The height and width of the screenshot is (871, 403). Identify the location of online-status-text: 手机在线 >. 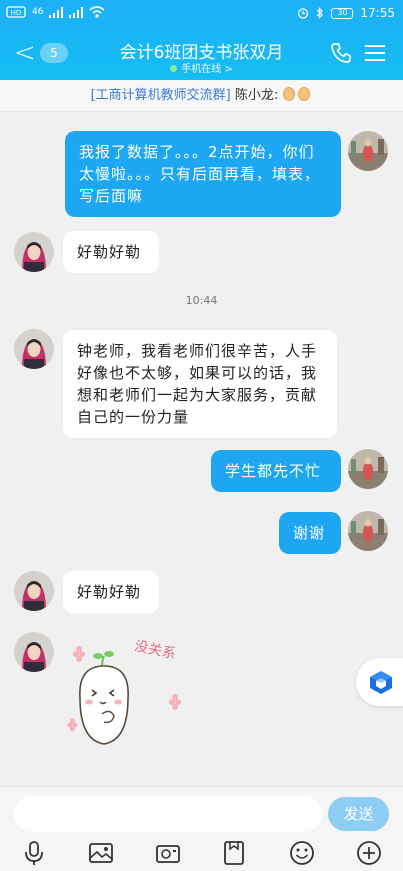
(207, 69).